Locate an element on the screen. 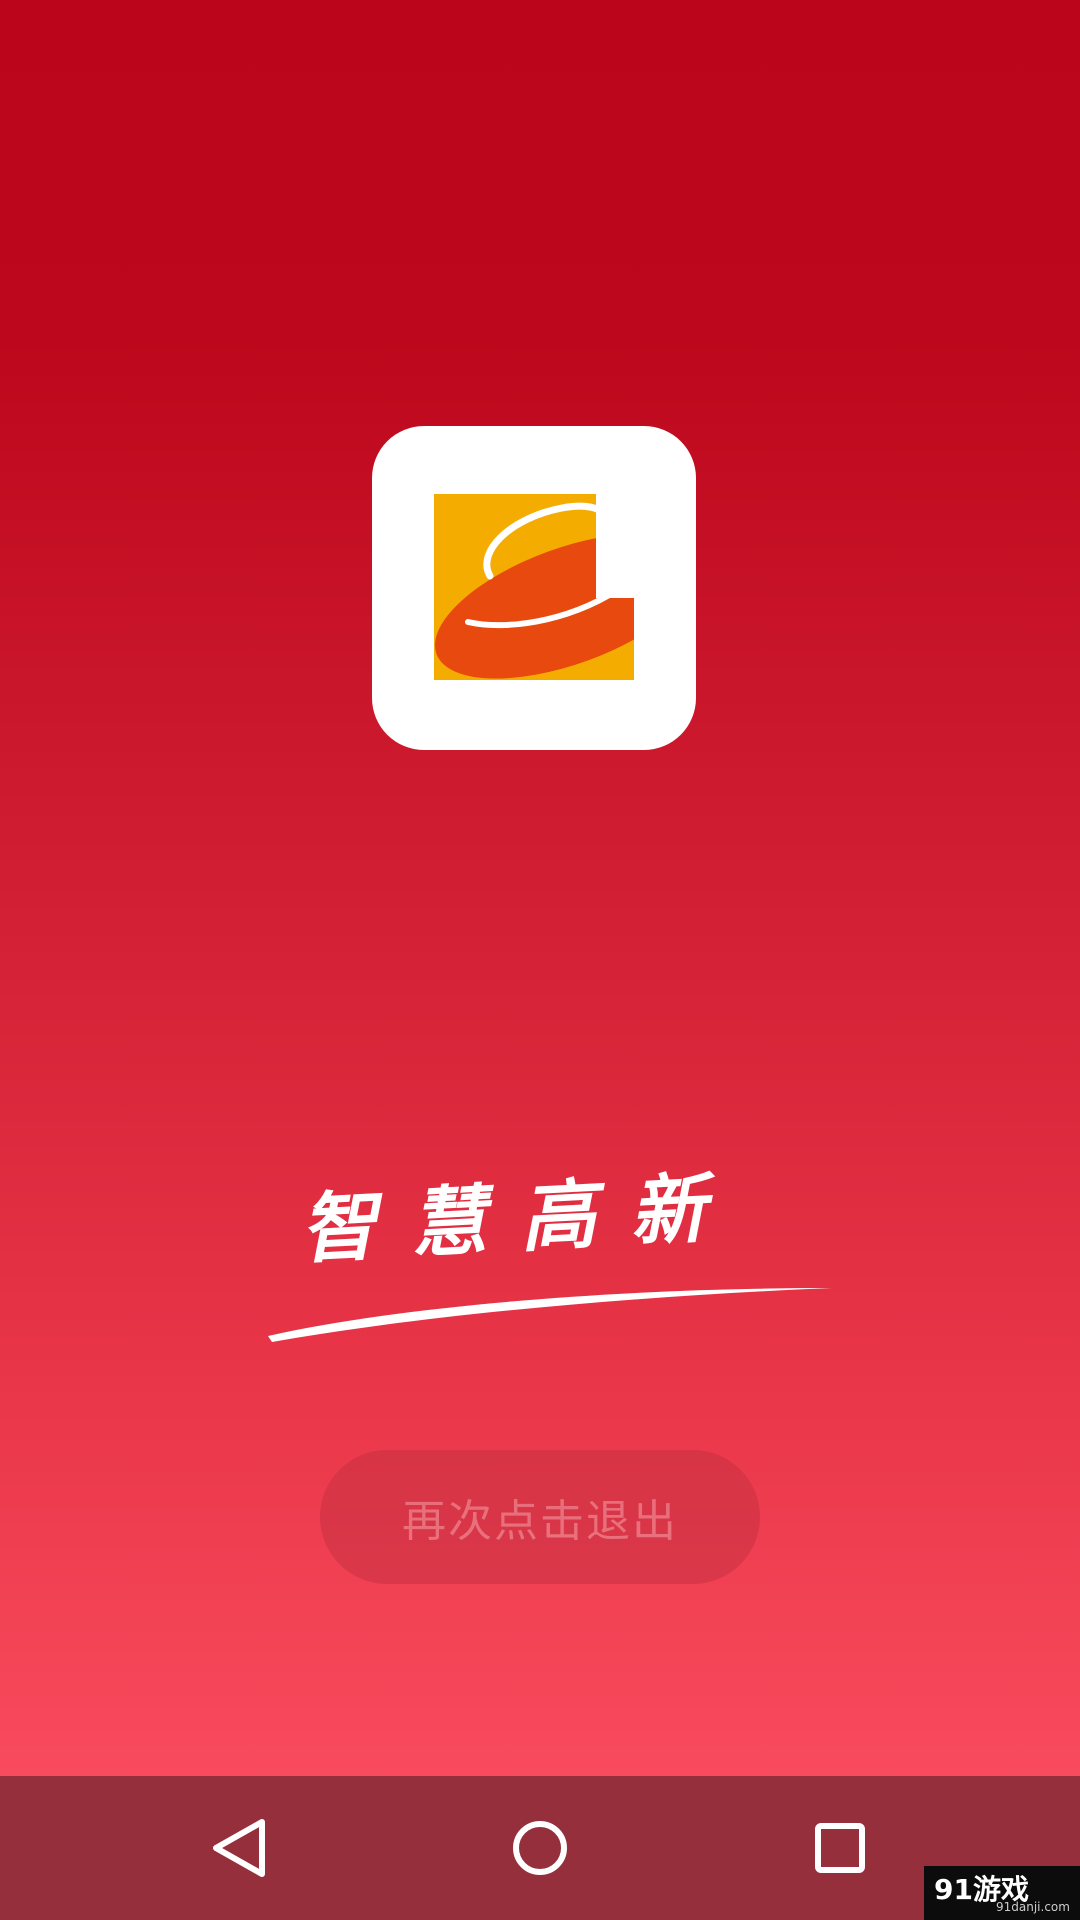  back-triangle-icon is located at coordinates (239, 1848).